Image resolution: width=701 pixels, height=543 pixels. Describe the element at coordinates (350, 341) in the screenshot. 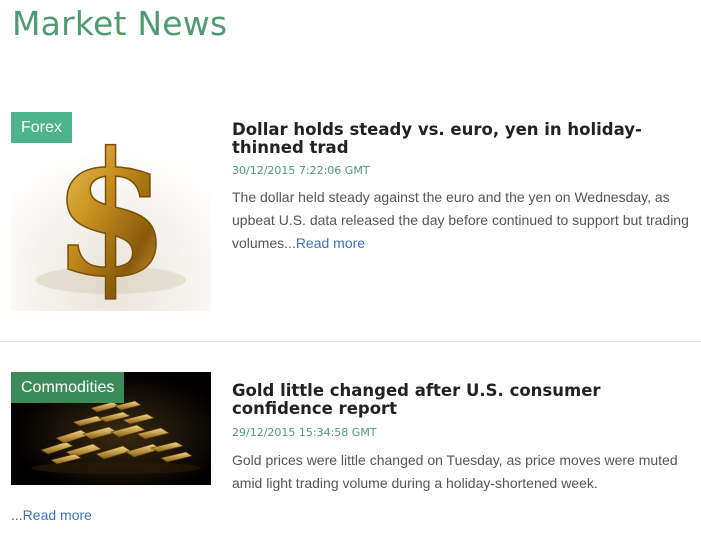

I see `article-divider` at that location.